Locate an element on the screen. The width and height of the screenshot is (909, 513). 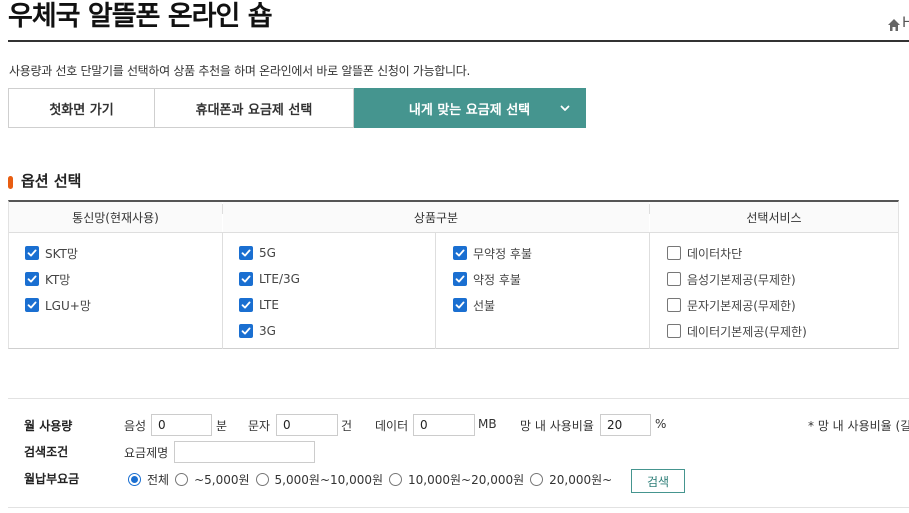
radio-fee-5000-10000: 5,000원~10,000원 is located at coordinates (319, 479).